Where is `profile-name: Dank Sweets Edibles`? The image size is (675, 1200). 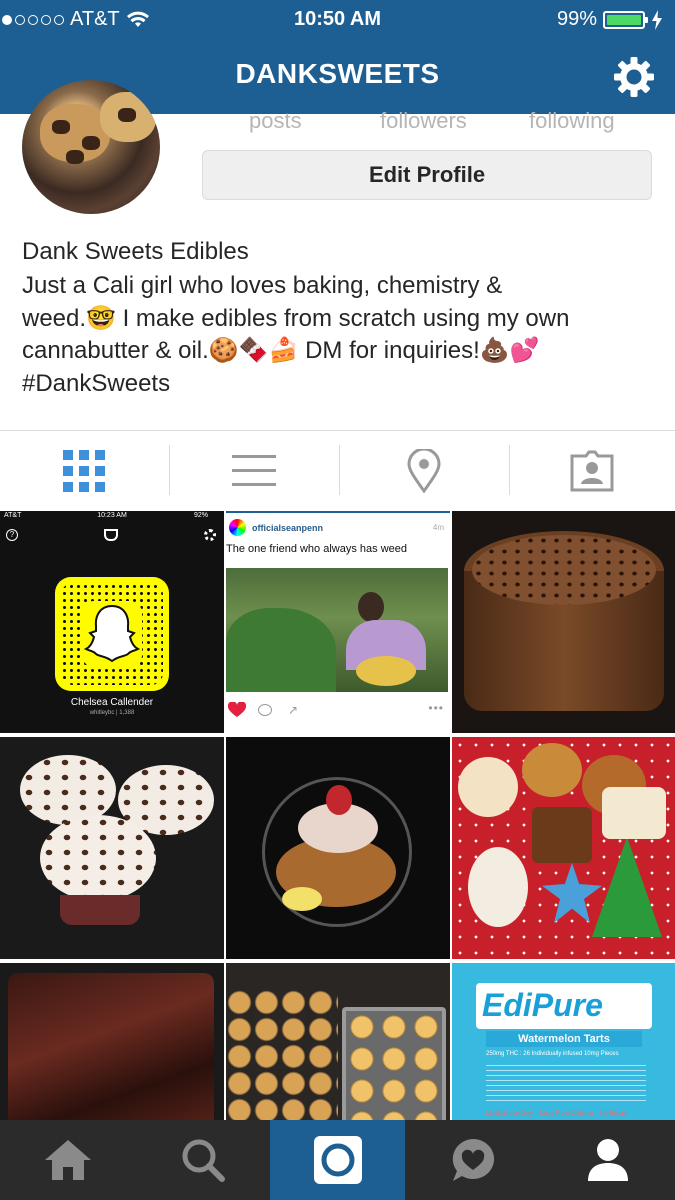
profile-name: Dank Sweets Edibles is located at coordinates (135, 251).